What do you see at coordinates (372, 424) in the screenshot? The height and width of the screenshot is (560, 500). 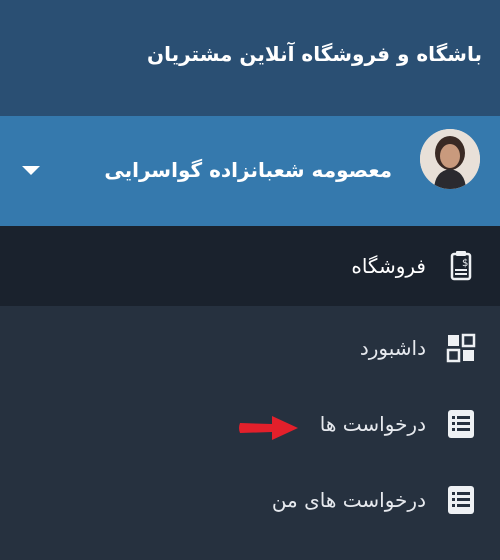 I see `sidebar-item-label: درخواست ها` at bounding box center [372, 424].